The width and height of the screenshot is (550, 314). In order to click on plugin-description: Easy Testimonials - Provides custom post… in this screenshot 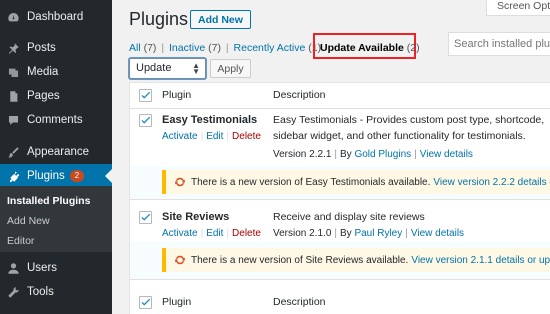, I will do `click(409, 128)`.